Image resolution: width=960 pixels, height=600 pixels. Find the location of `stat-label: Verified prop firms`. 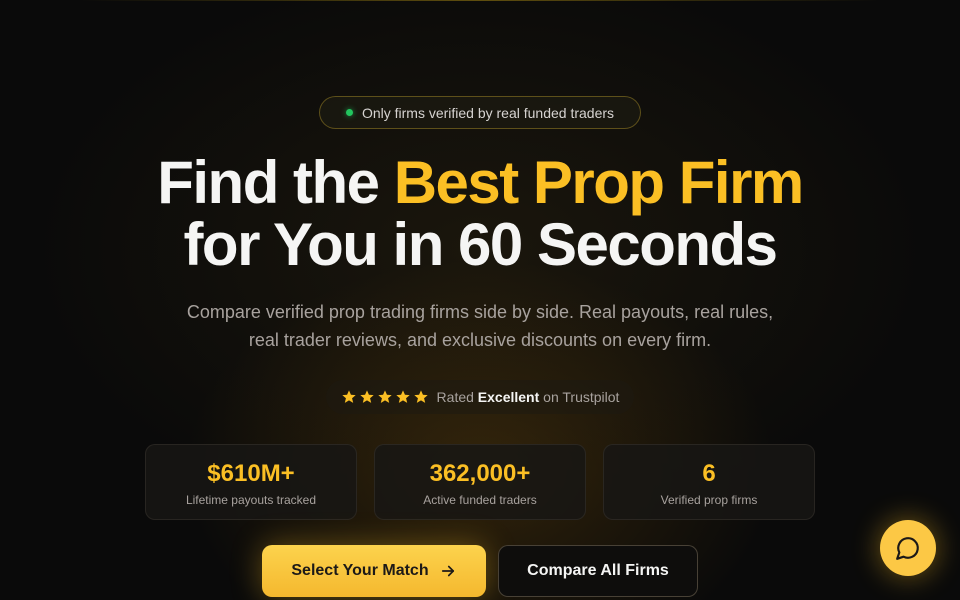

stat-label: Verified prop firms is located at coordinates (709, 500).